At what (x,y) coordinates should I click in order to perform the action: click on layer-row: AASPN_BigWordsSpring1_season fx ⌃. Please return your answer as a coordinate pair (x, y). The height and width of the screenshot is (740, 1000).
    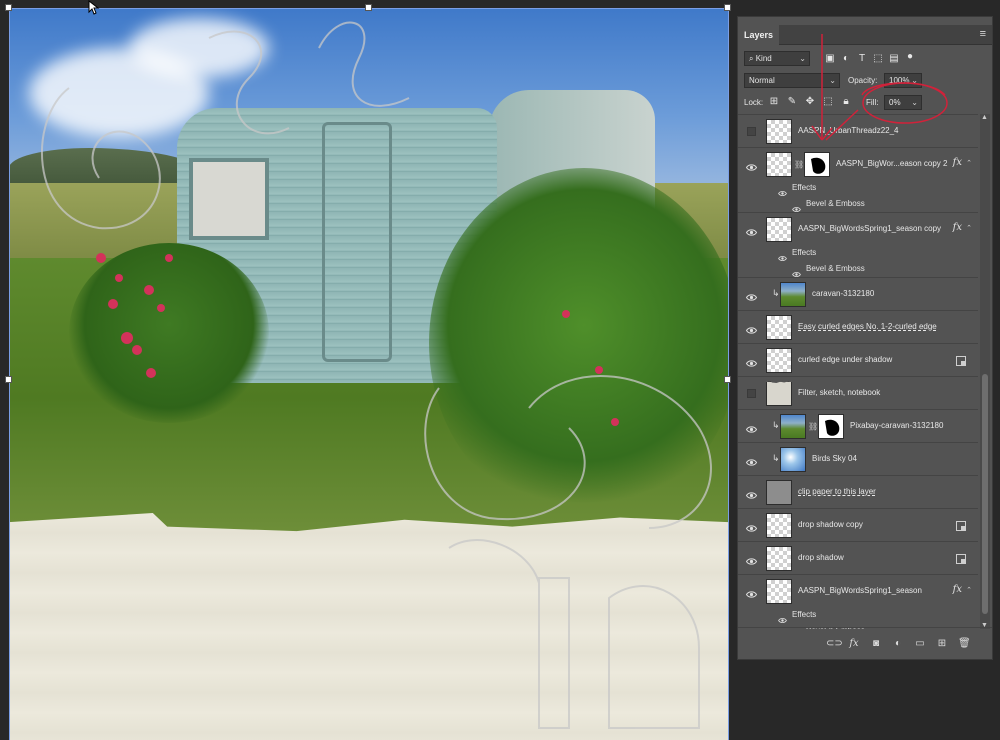
    Looking at the image, I should click on (858, 590).